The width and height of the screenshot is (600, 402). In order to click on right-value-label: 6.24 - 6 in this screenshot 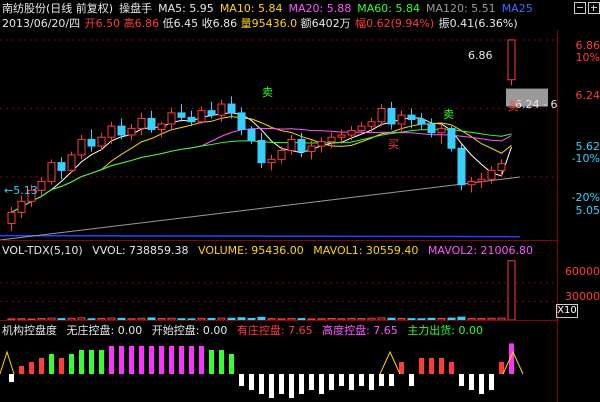, I will do `click(536, 104)`.